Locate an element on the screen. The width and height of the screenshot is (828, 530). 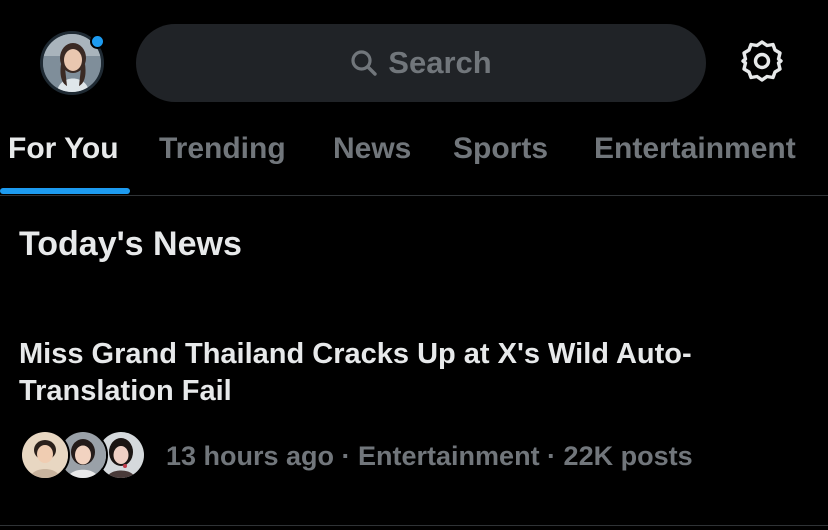
news-meta: 13 hours ago · Entertainment · 22K posts is located at coordinates (356, 456).